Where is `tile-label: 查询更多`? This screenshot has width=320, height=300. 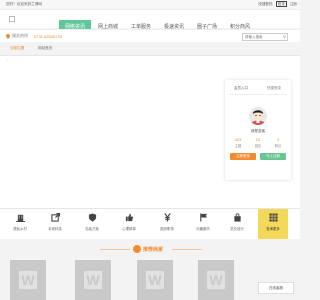 tile-label: 查询更多 is located at coordinates (273, 229).